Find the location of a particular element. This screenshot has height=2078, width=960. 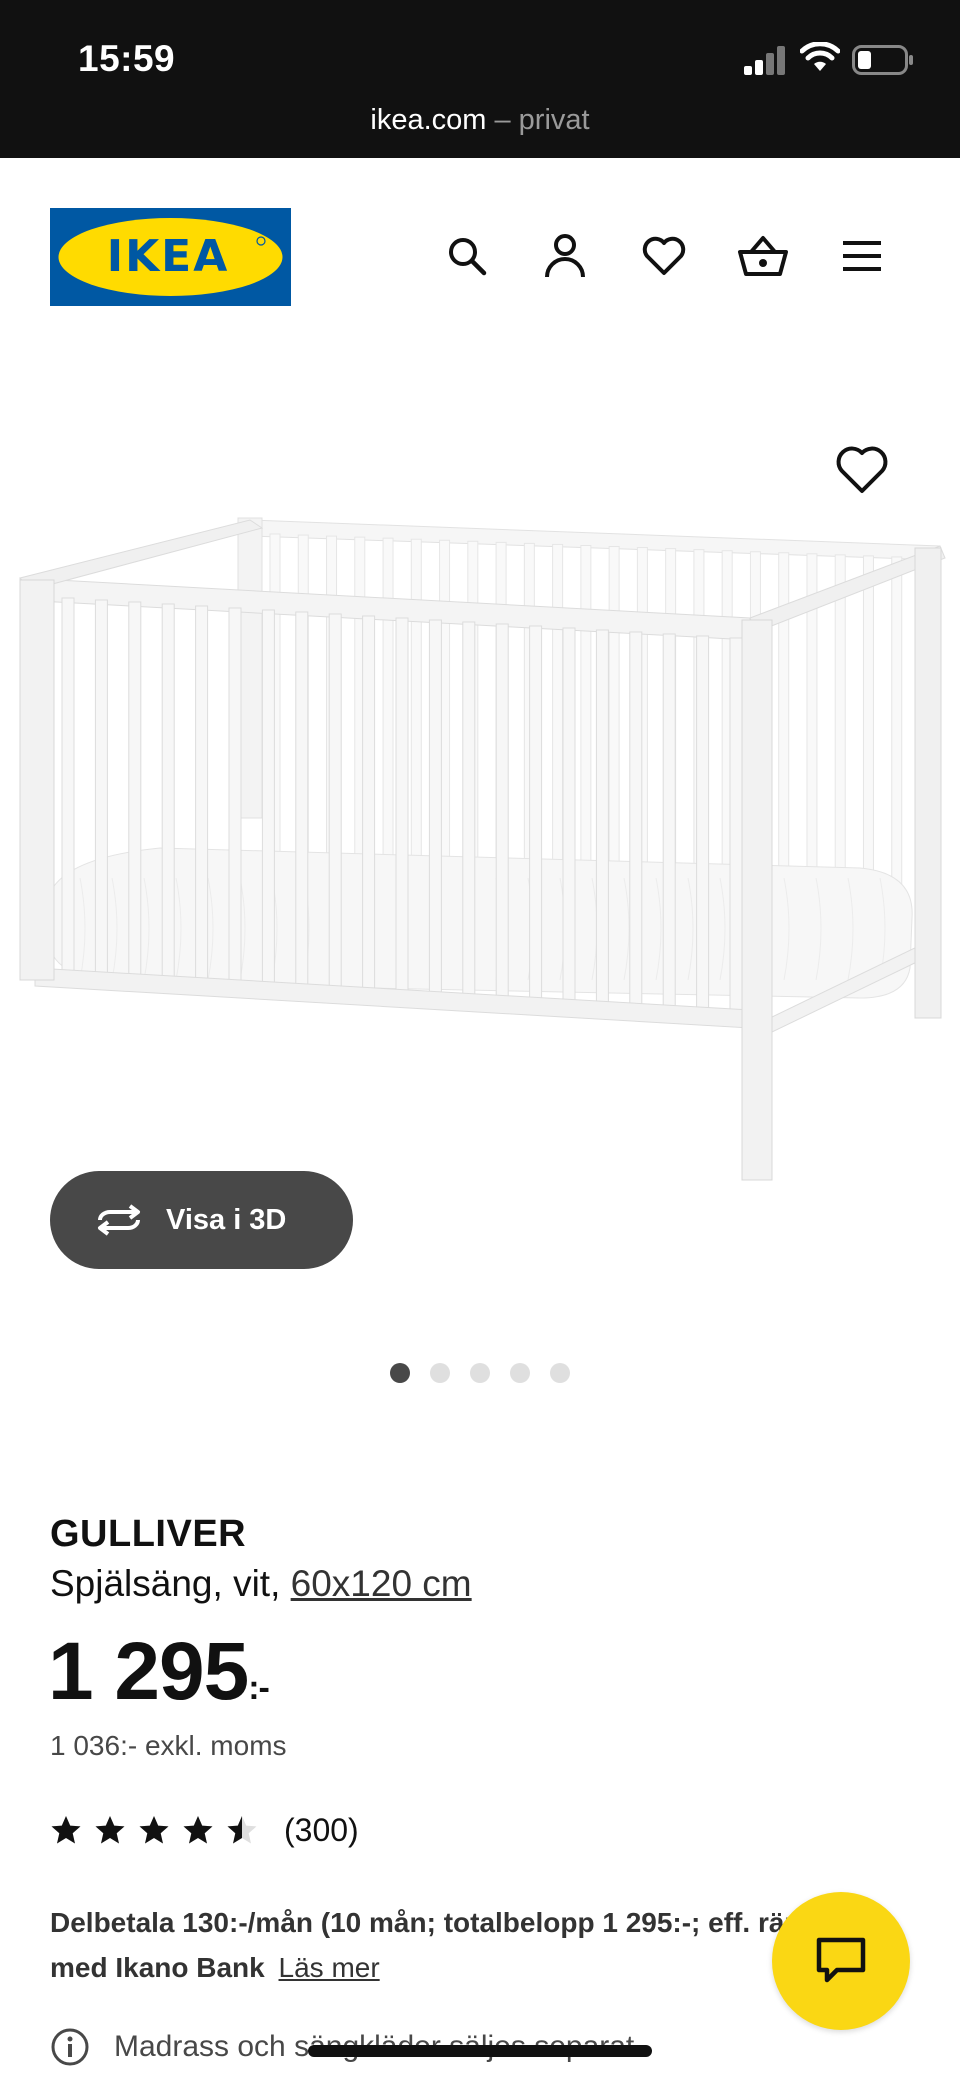

url-host: ikea.com is located at coordinates (428, 120).